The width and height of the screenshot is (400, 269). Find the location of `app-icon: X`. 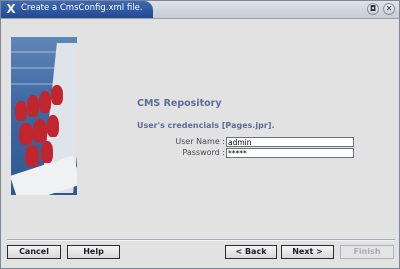

app-icon: X is located at coordinates (11, 9).